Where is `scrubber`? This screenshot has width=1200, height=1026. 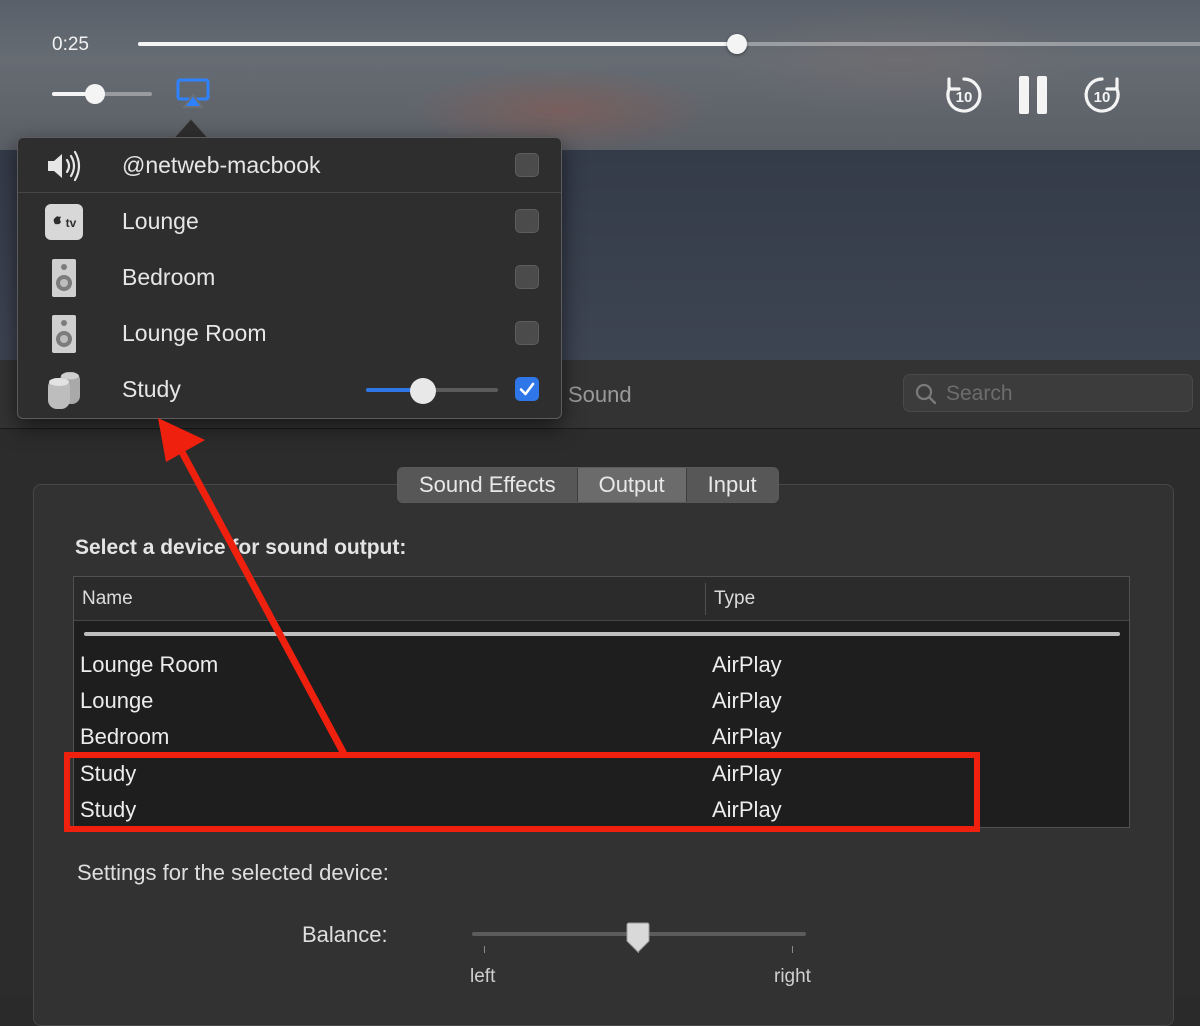 scrubber is located at coordinates (669, 44).